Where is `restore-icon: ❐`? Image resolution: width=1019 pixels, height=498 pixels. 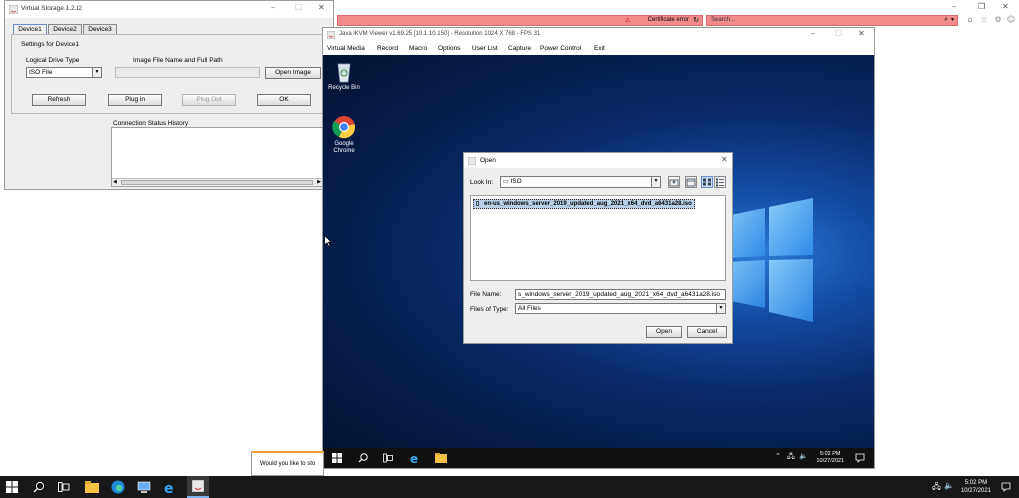 restore-icon: ❐ is located at coordinates (981, 6).